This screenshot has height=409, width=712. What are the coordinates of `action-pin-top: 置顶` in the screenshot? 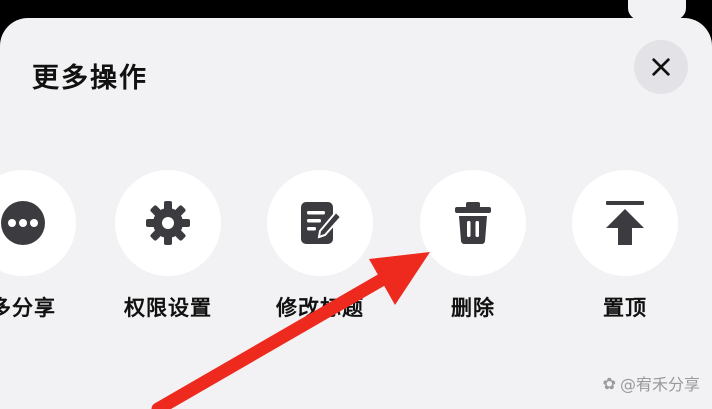 It's located at (625, 246).